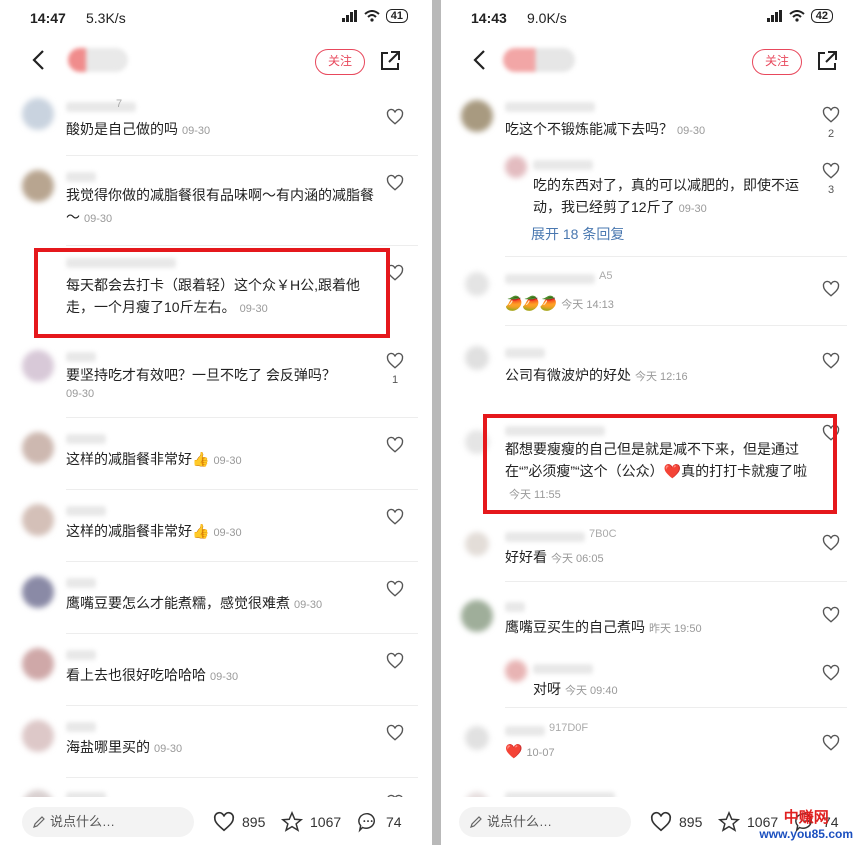 The image size is (857, 845). Describe the element at coordinates (577, 234) in the screenshot. I see `expand-replies-link: 展开 18 条回复` at that location.